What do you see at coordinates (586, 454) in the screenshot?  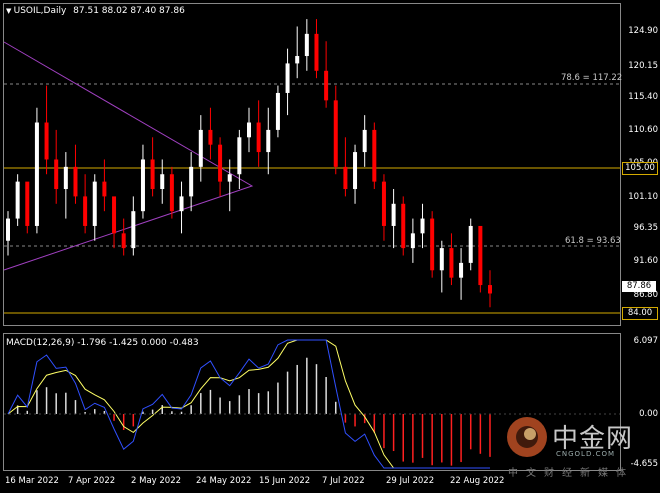 I see `watermark-domain: CNGOLD.COM` at bounding box center [586, 454].